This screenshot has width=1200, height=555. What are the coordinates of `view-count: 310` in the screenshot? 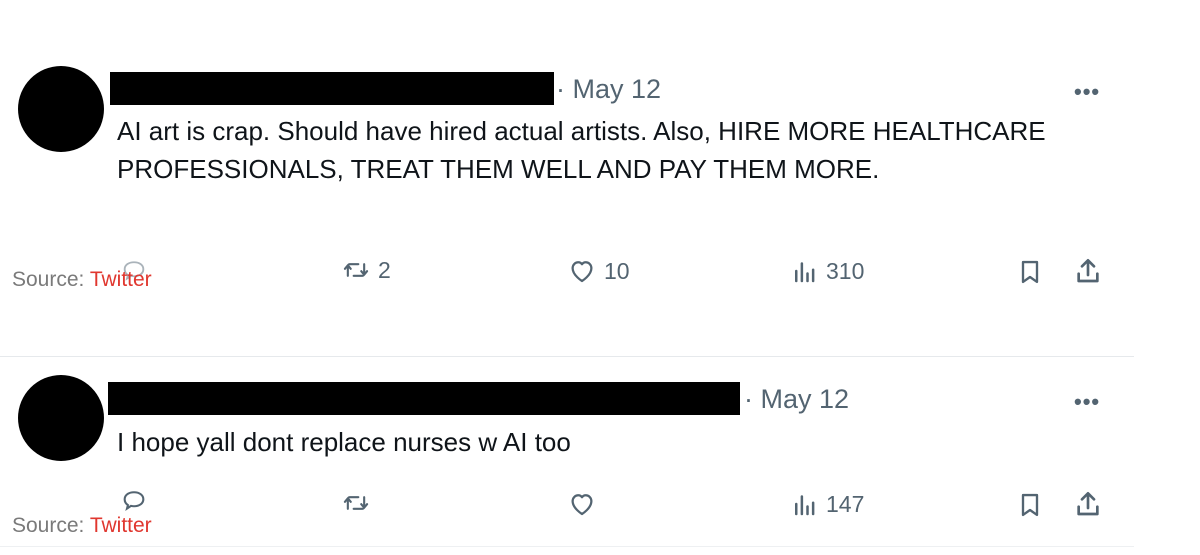 It's located at (845, 270).